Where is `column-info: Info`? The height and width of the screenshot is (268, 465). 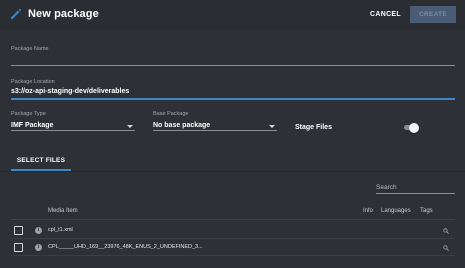
column-info: Info is located at coordinates (368, 211).